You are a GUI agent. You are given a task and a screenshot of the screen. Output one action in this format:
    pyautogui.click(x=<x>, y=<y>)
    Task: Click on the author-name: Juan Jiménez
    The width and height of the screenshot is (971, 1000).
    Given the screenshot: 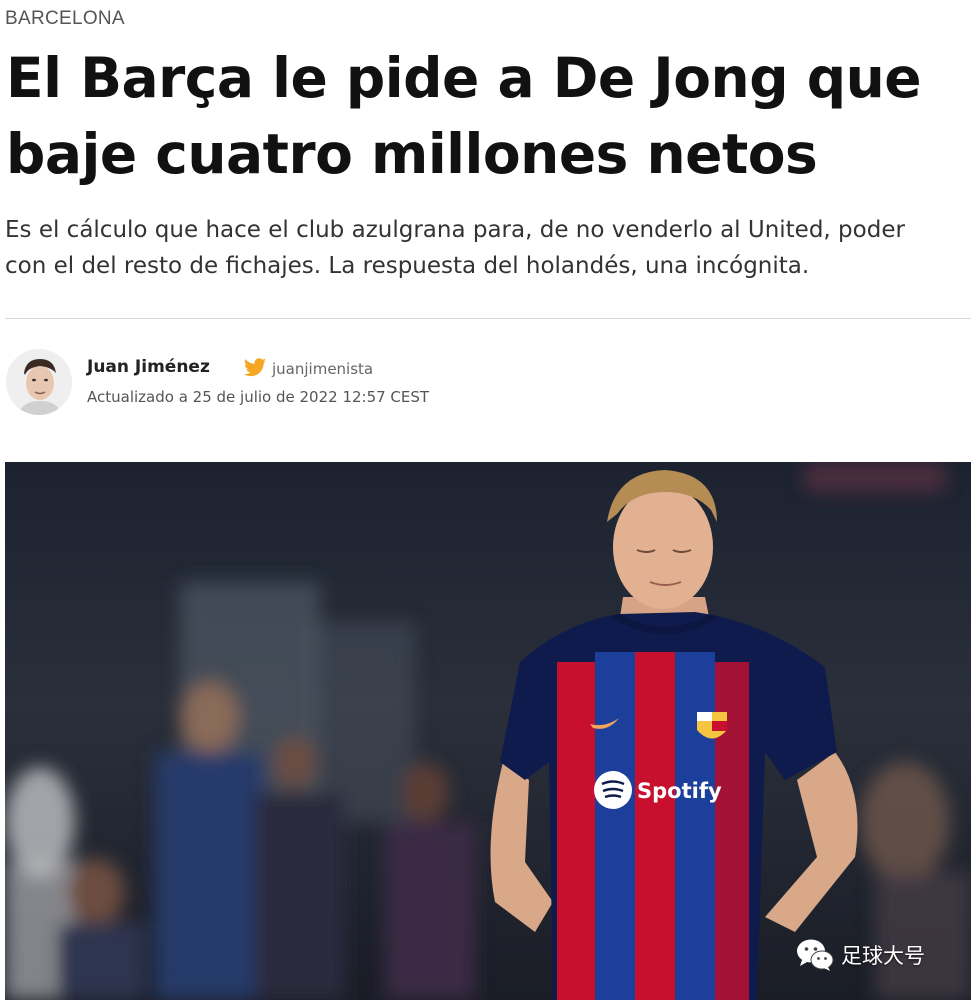 What is the action you would take?
    pyautogui.click(x=148, y=367)
    